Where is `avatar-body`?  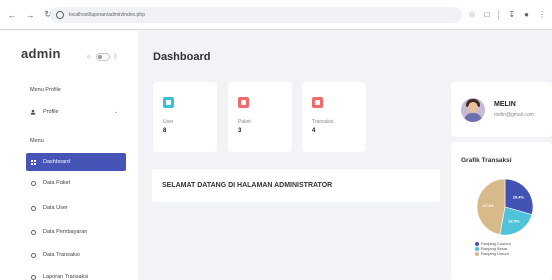
avatar-body is located at coordinates (473, 117).